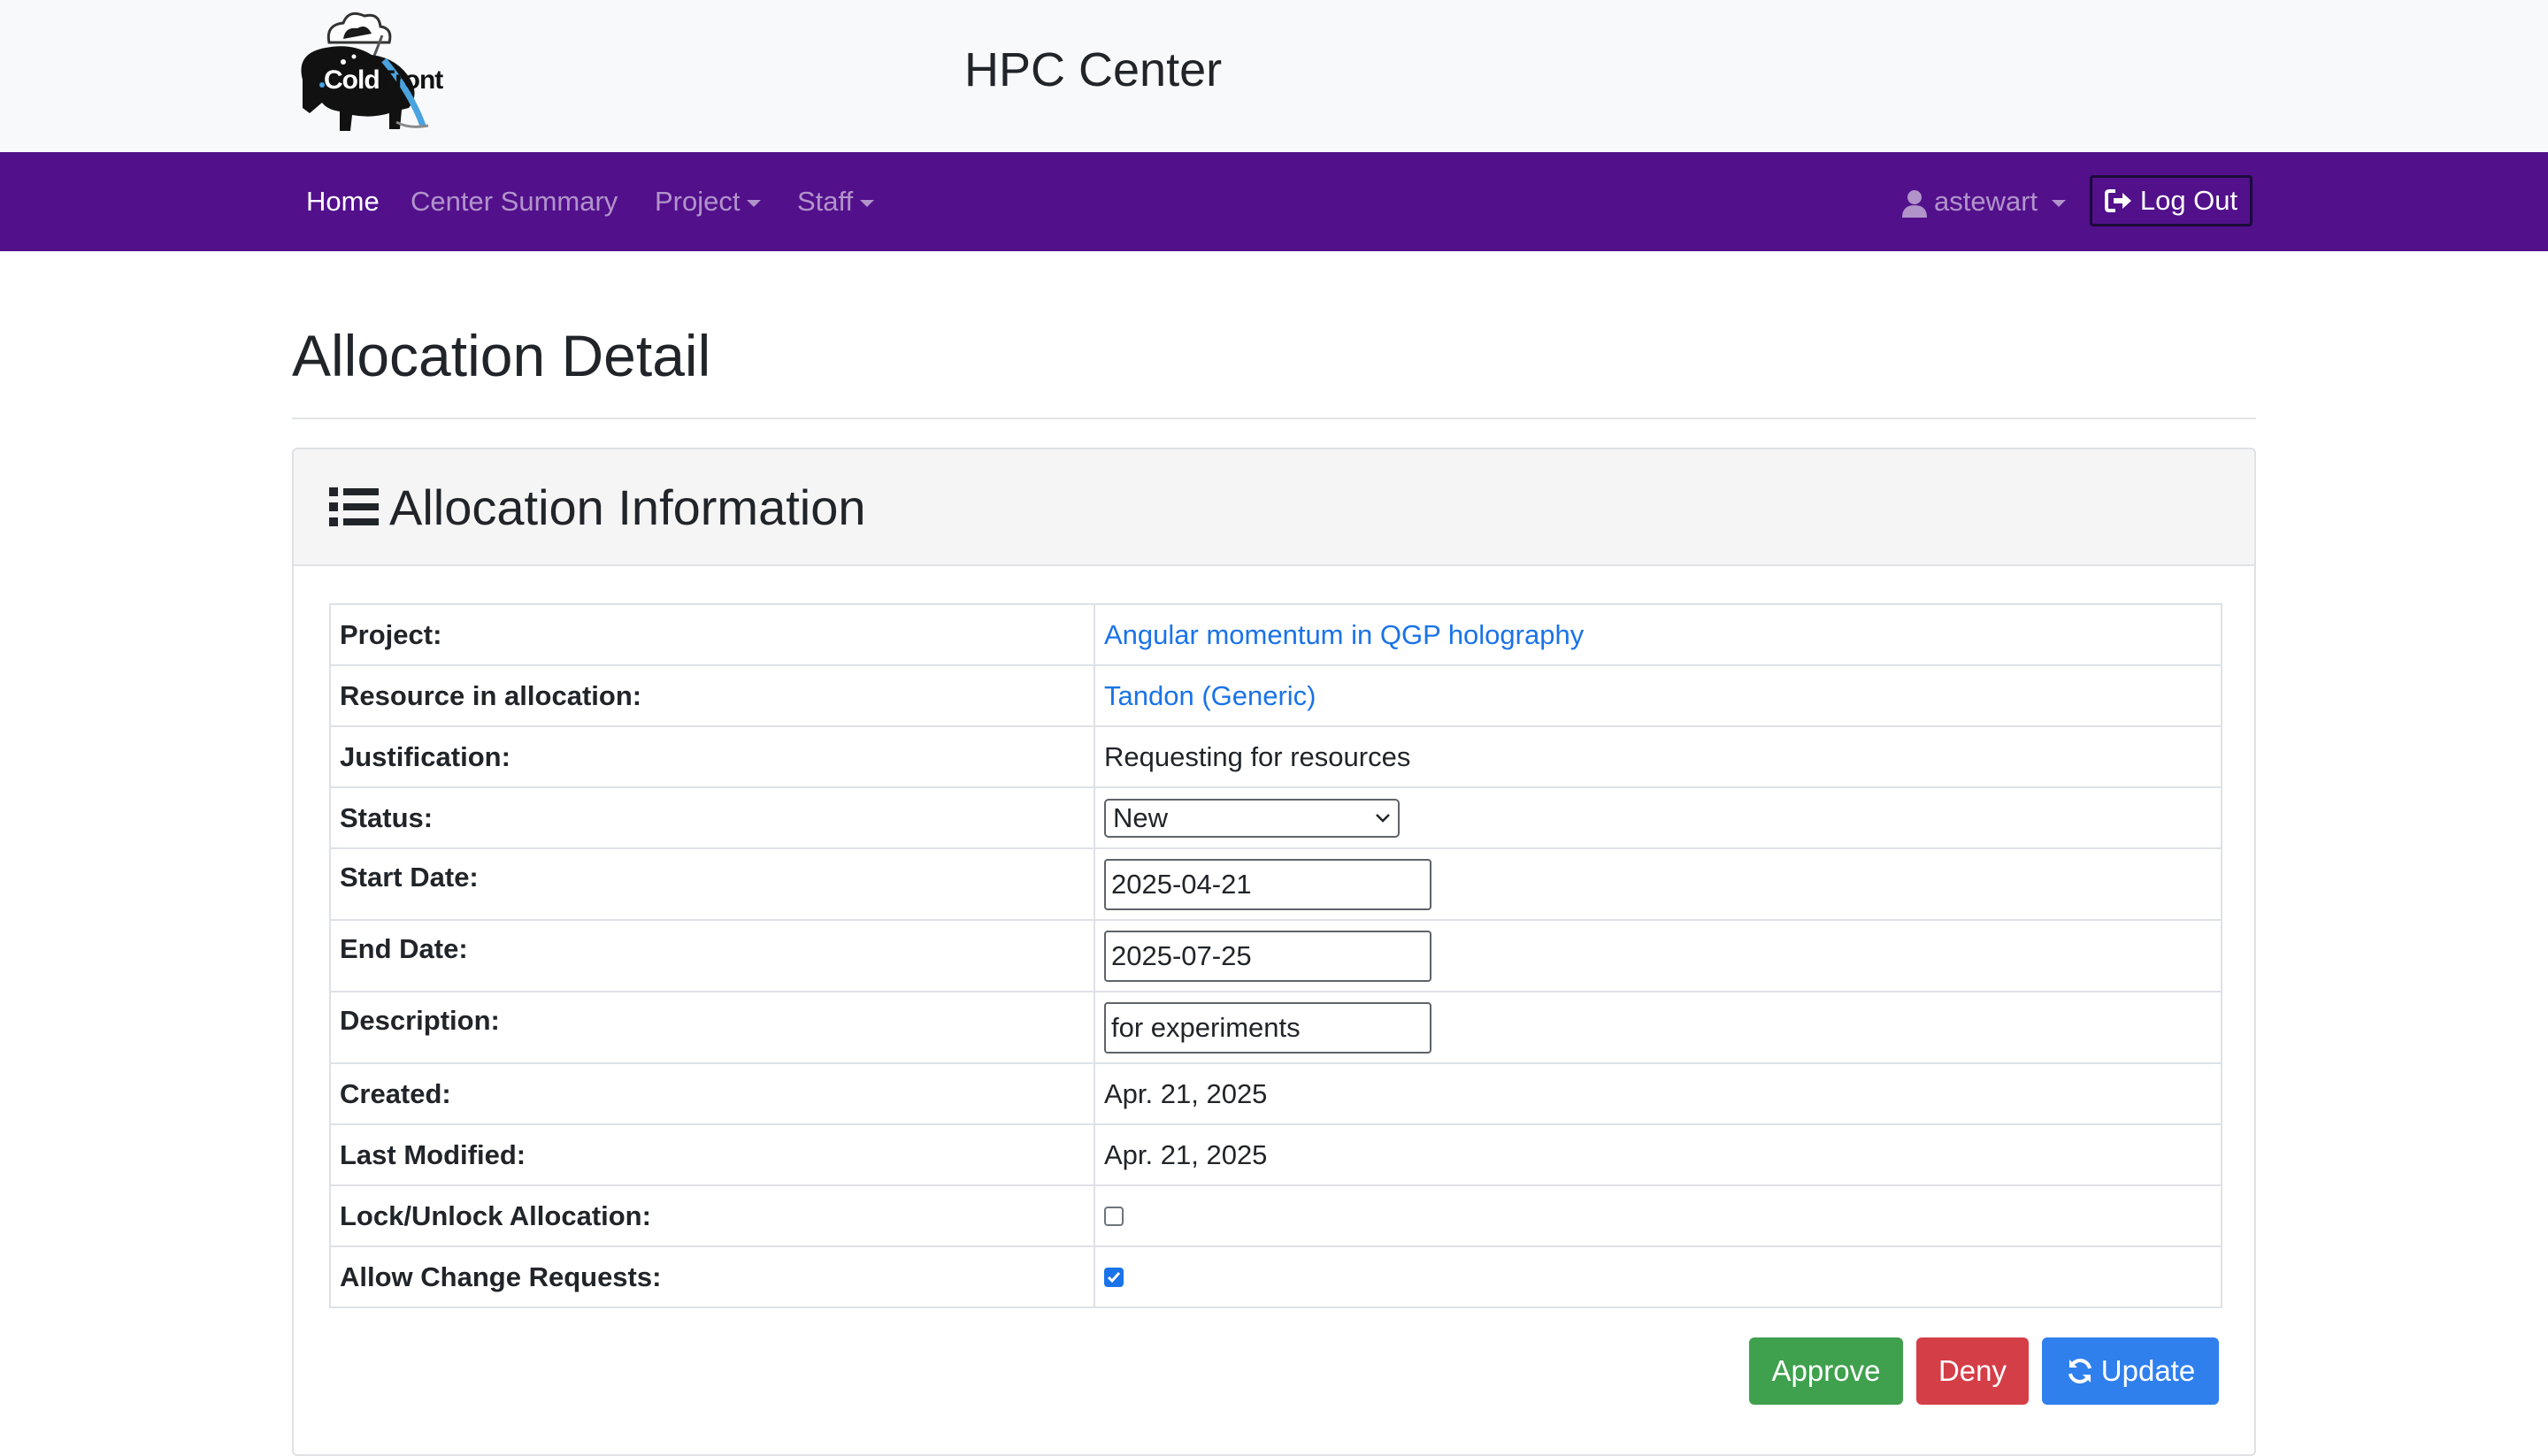  I want to click on lock-allocation-label: Lock/Unlock Allocation:, so click(712, 1215).